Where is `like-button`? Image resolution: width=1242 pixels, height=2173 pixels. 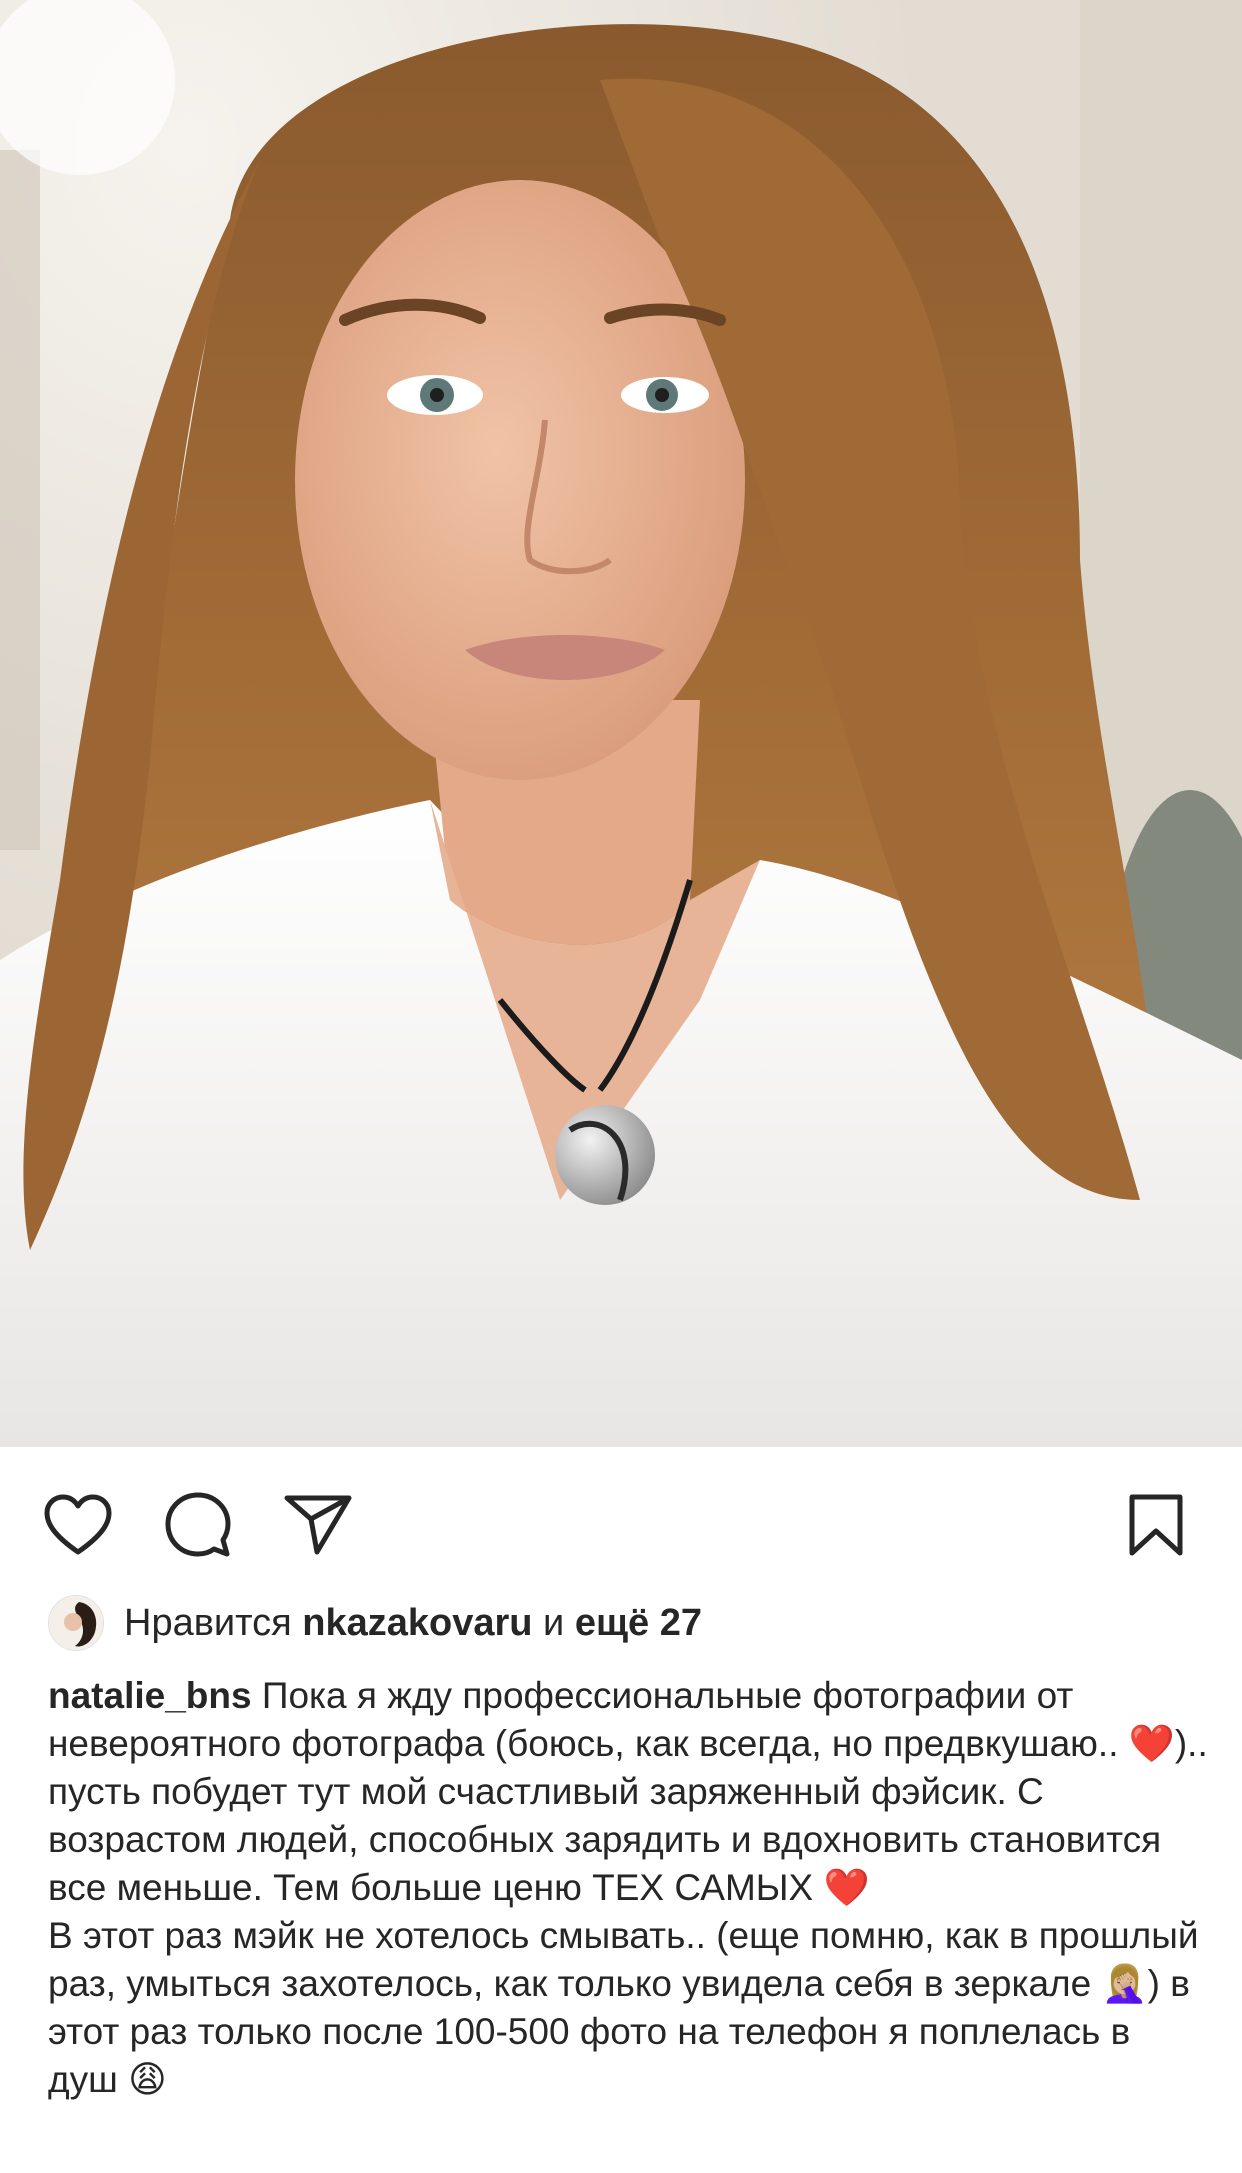
like-button is located at coordinates (78, 1525).